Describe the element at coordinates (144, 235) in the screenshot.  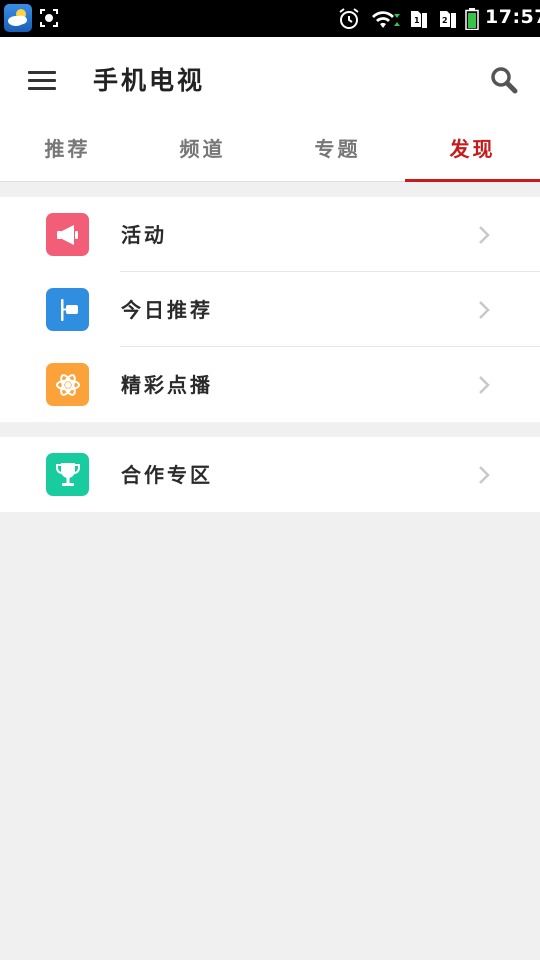
I see `list-item-label: 活动` at that location.